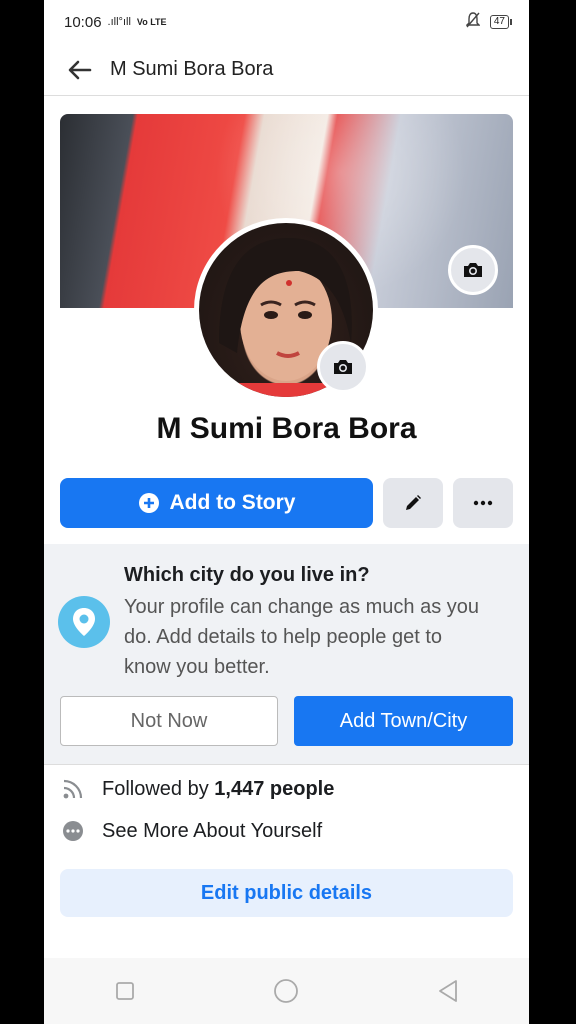  I want to click on followers-count: 1,447 people, so click(274, 788).